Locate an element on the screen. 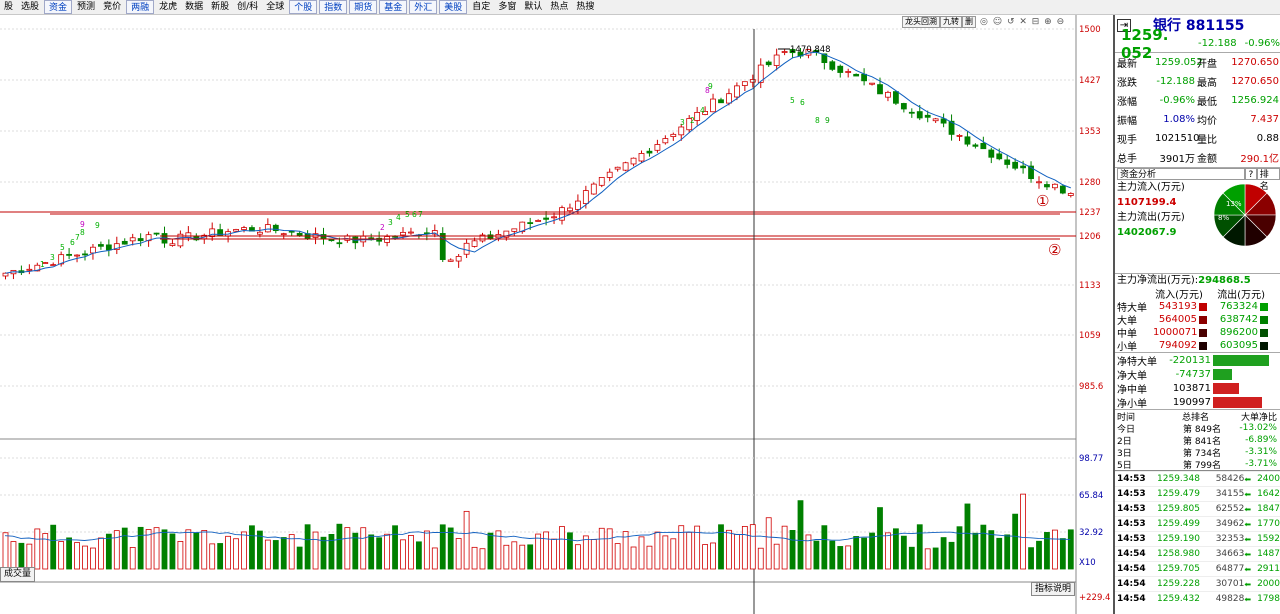 The width and height of the screenshot is (1280, 614). indicator-tick-label: +229.4 is located at coordinates (1094, 598).